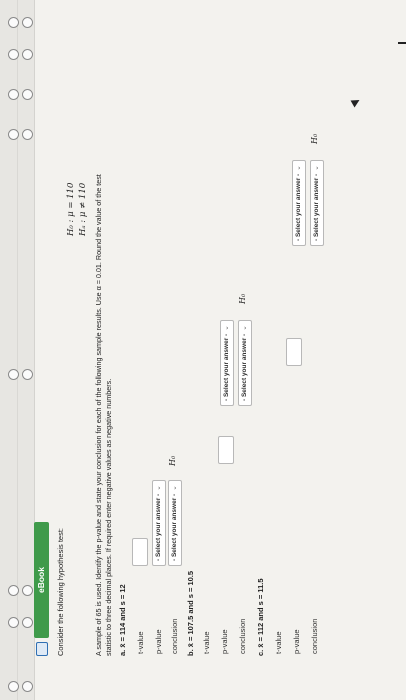 This screenshot has width=406, height=700. What do you see at coordinates (174, 636) in the screenshot?
I see `part-a-conclusion-label: conclusion` at bounding box center [174, 636].